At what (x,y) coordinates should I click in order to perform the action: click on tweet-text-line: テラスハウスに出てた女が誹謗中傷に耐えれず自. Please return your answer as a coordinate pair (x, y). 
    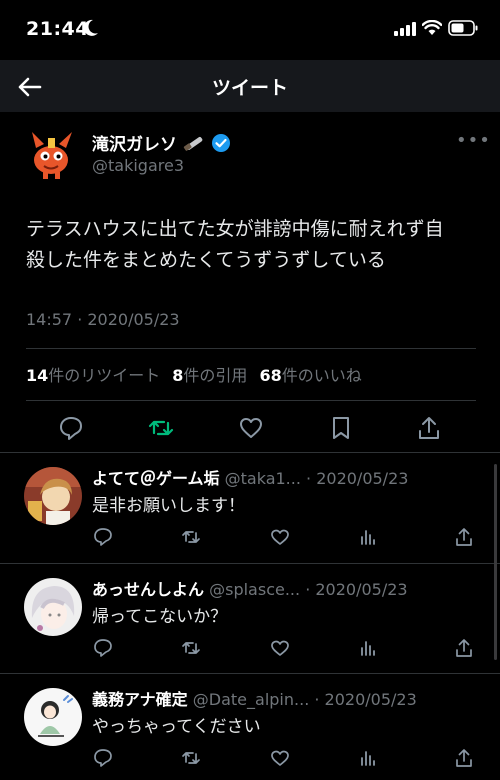
    Looking at the image, I should click on (235, 229).